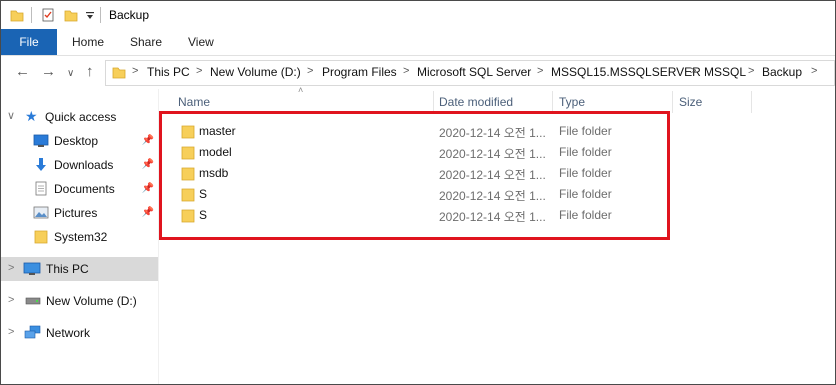 This screenshot has height=385, width=836. Describe the element at coordinates (168, 72) in the screenshot. I see `breadcrumb-this-pc: This PC` at that location.